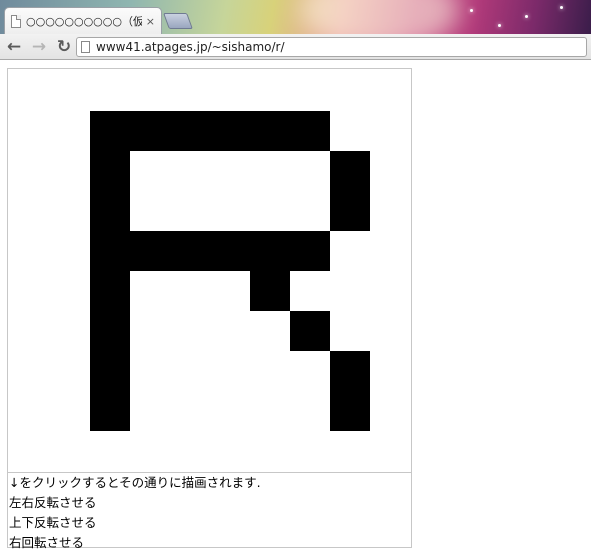 This screenshot has height=555, width=591. What do you see at coordinates (190, 47) in the screenshot?
I see `url-text: www41.atpages.jp/~sishamo/r/` at bounding box center [190, 47].